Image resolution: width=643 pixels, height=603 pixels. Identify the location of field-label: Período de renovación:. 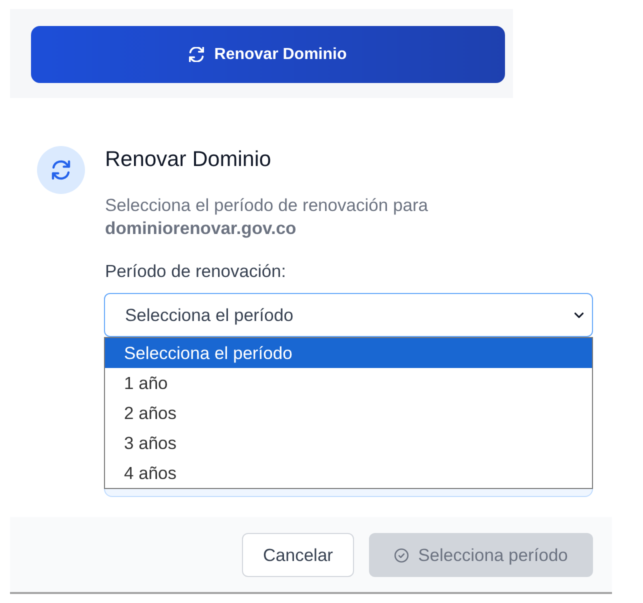
(195, 271).